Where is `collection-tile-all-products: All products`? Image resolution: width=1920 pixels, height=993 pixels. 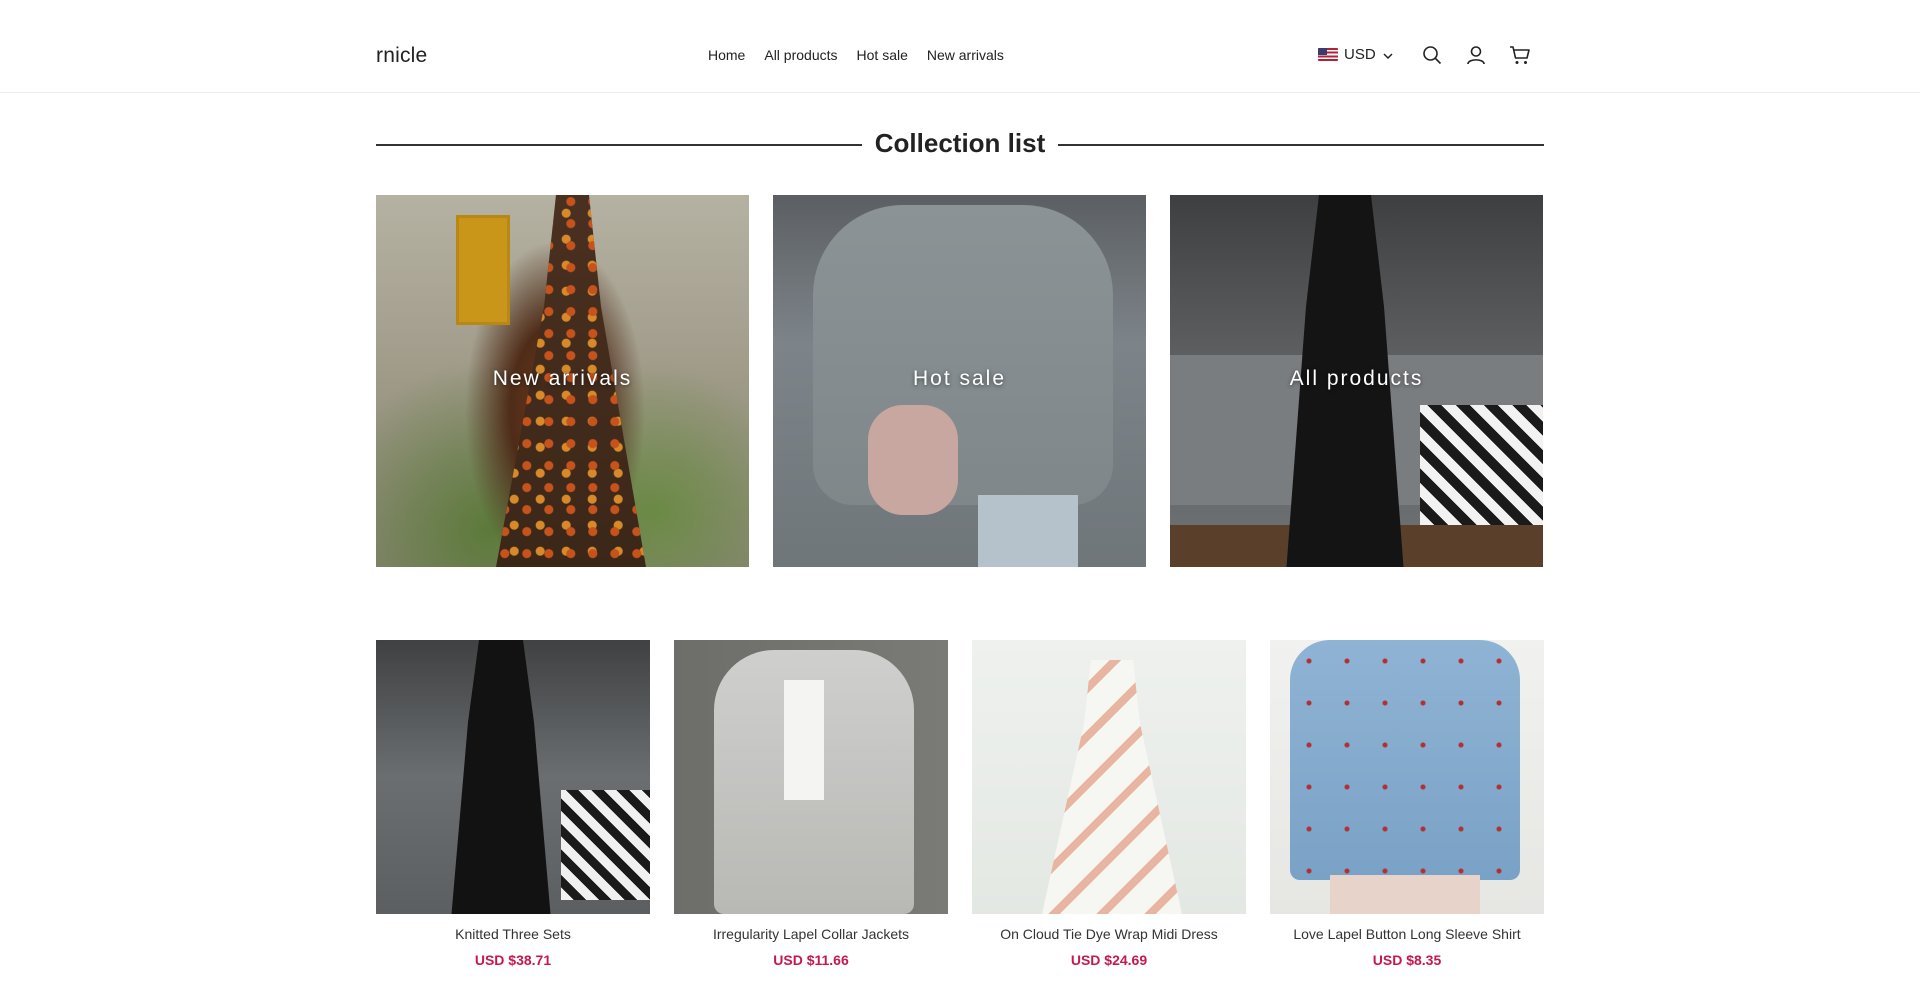 collection-tile-all-products: All products is located at coordinates (1356, 381).